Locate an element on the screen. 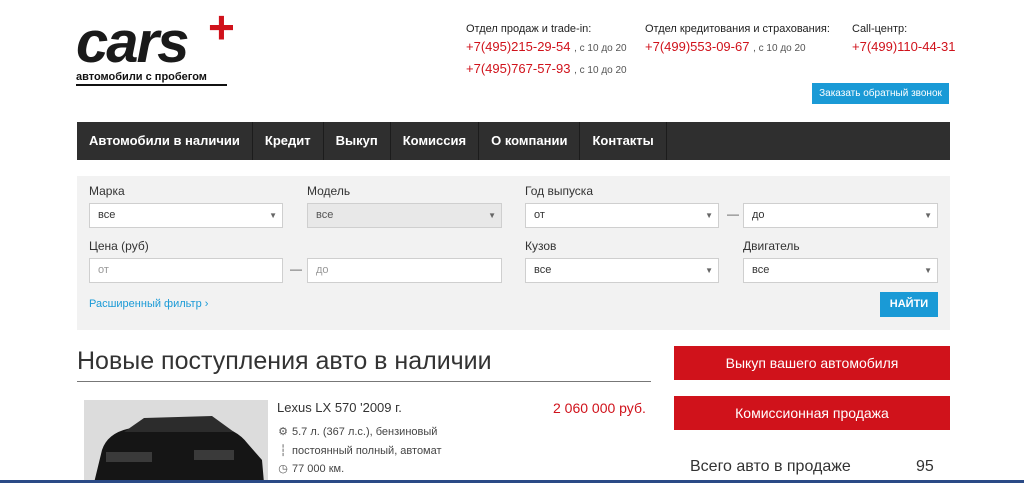 Image resolution: width=1024 pixels, height=483 pixels. car-mileage-text: 77 000 км. is located at coordinates (318, 469).